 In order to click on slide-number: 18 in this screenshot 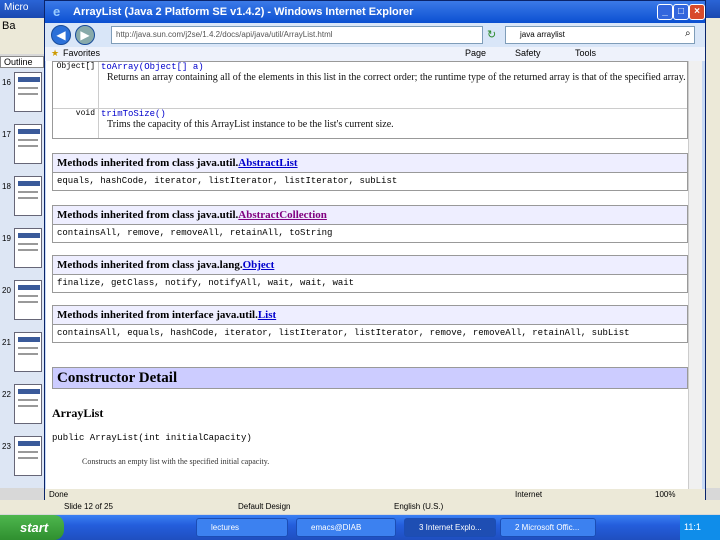, I will do `click(6, 186)`.